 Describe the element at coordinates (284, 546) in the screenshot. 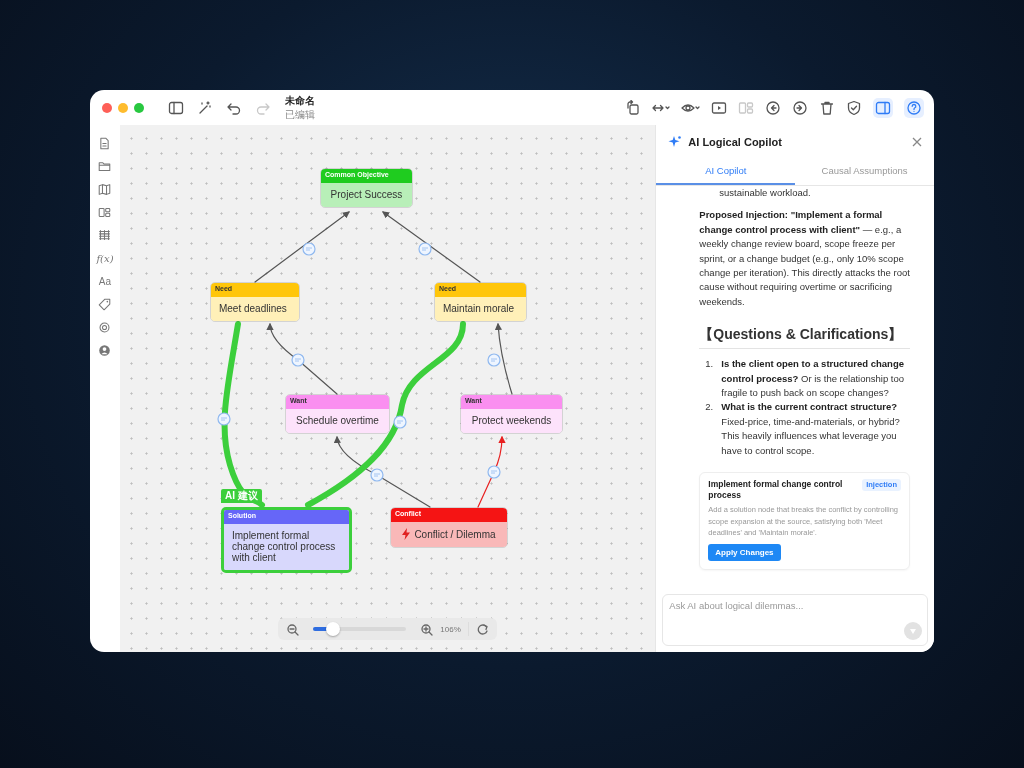

I see `node-text: Implement formal change control process with client` at that location.